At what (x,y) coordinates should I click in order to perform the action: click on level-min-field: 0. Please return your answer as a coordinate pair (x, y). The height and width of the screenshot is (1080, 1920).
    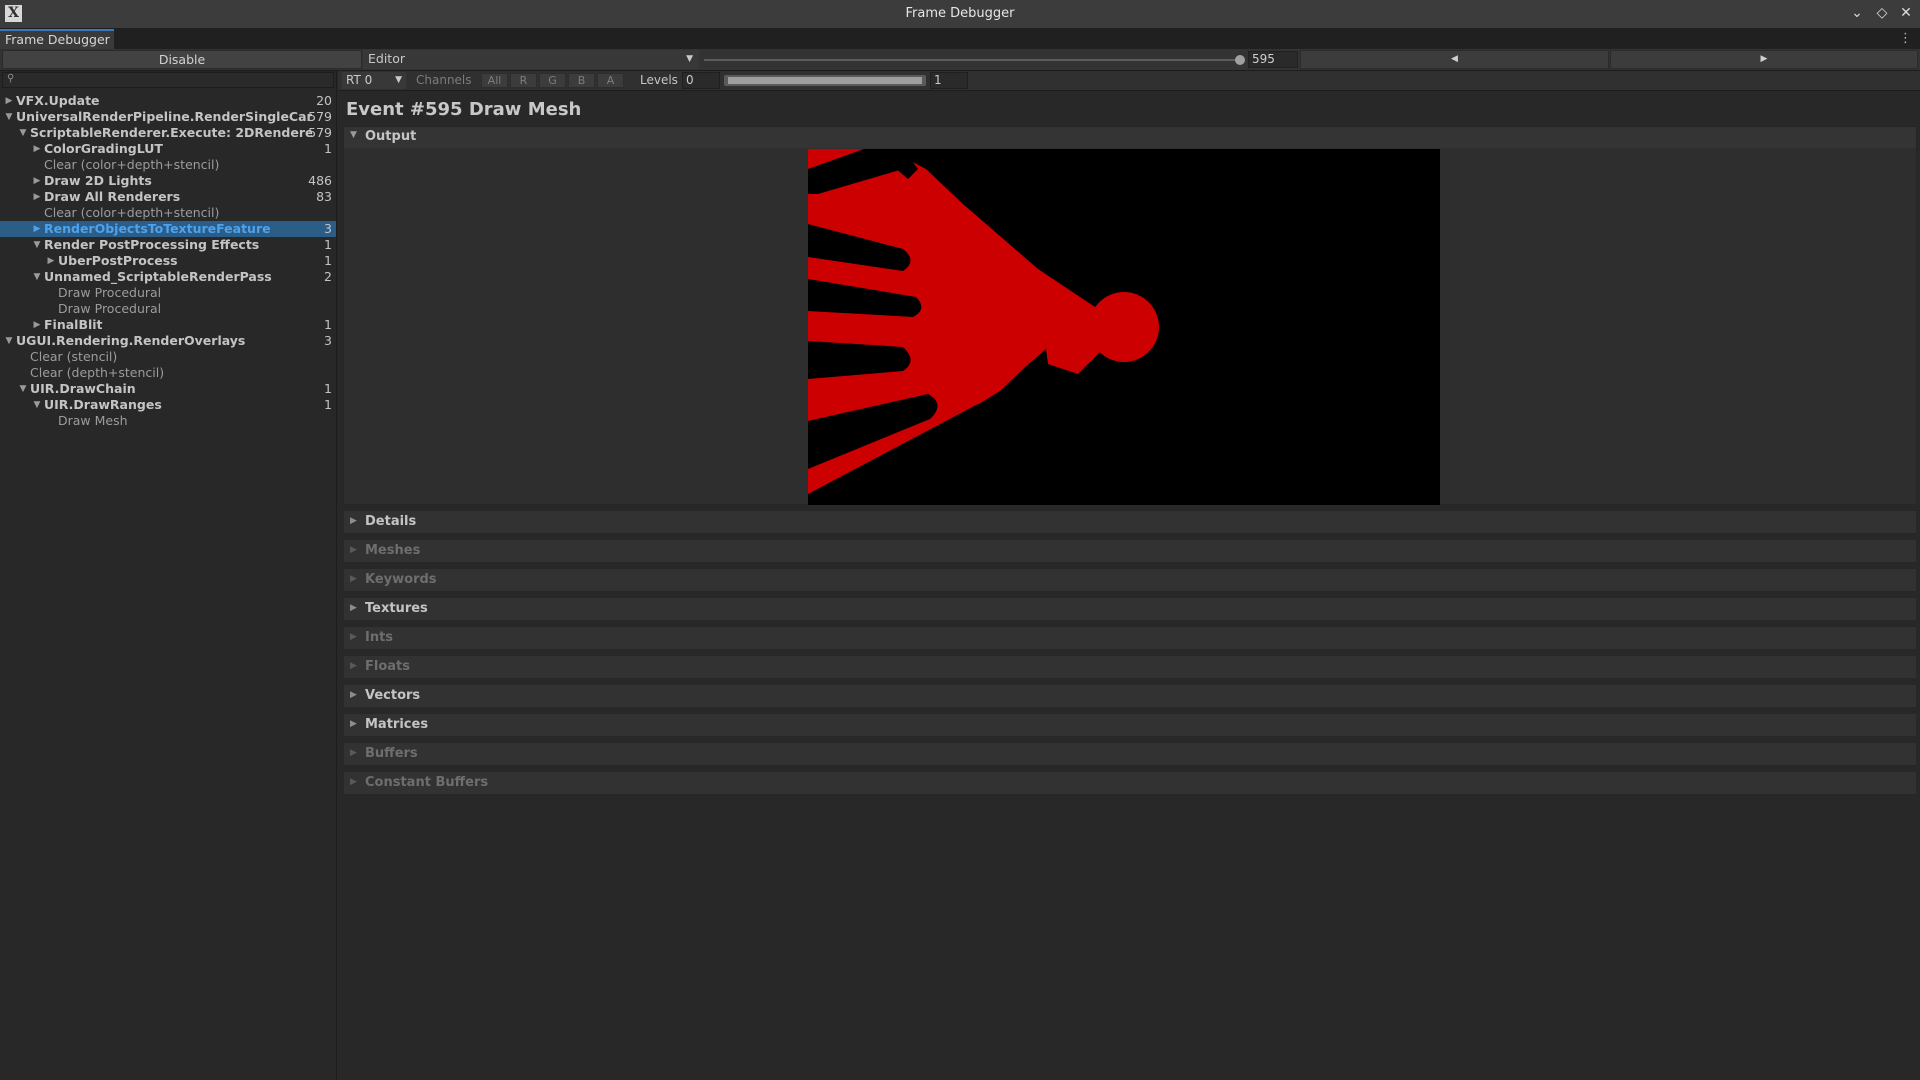
    Looking at the image, I should click on (701, 80).